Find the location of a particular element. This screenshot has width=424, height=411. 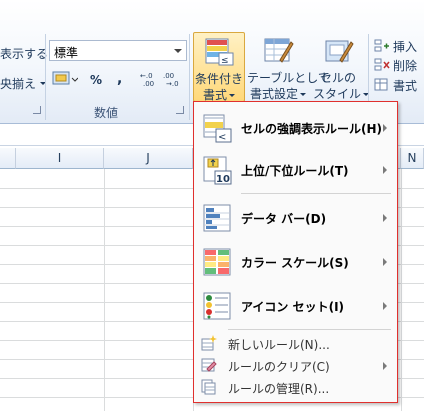

number-group-label: 数値 is located at coordinates (106, 113).